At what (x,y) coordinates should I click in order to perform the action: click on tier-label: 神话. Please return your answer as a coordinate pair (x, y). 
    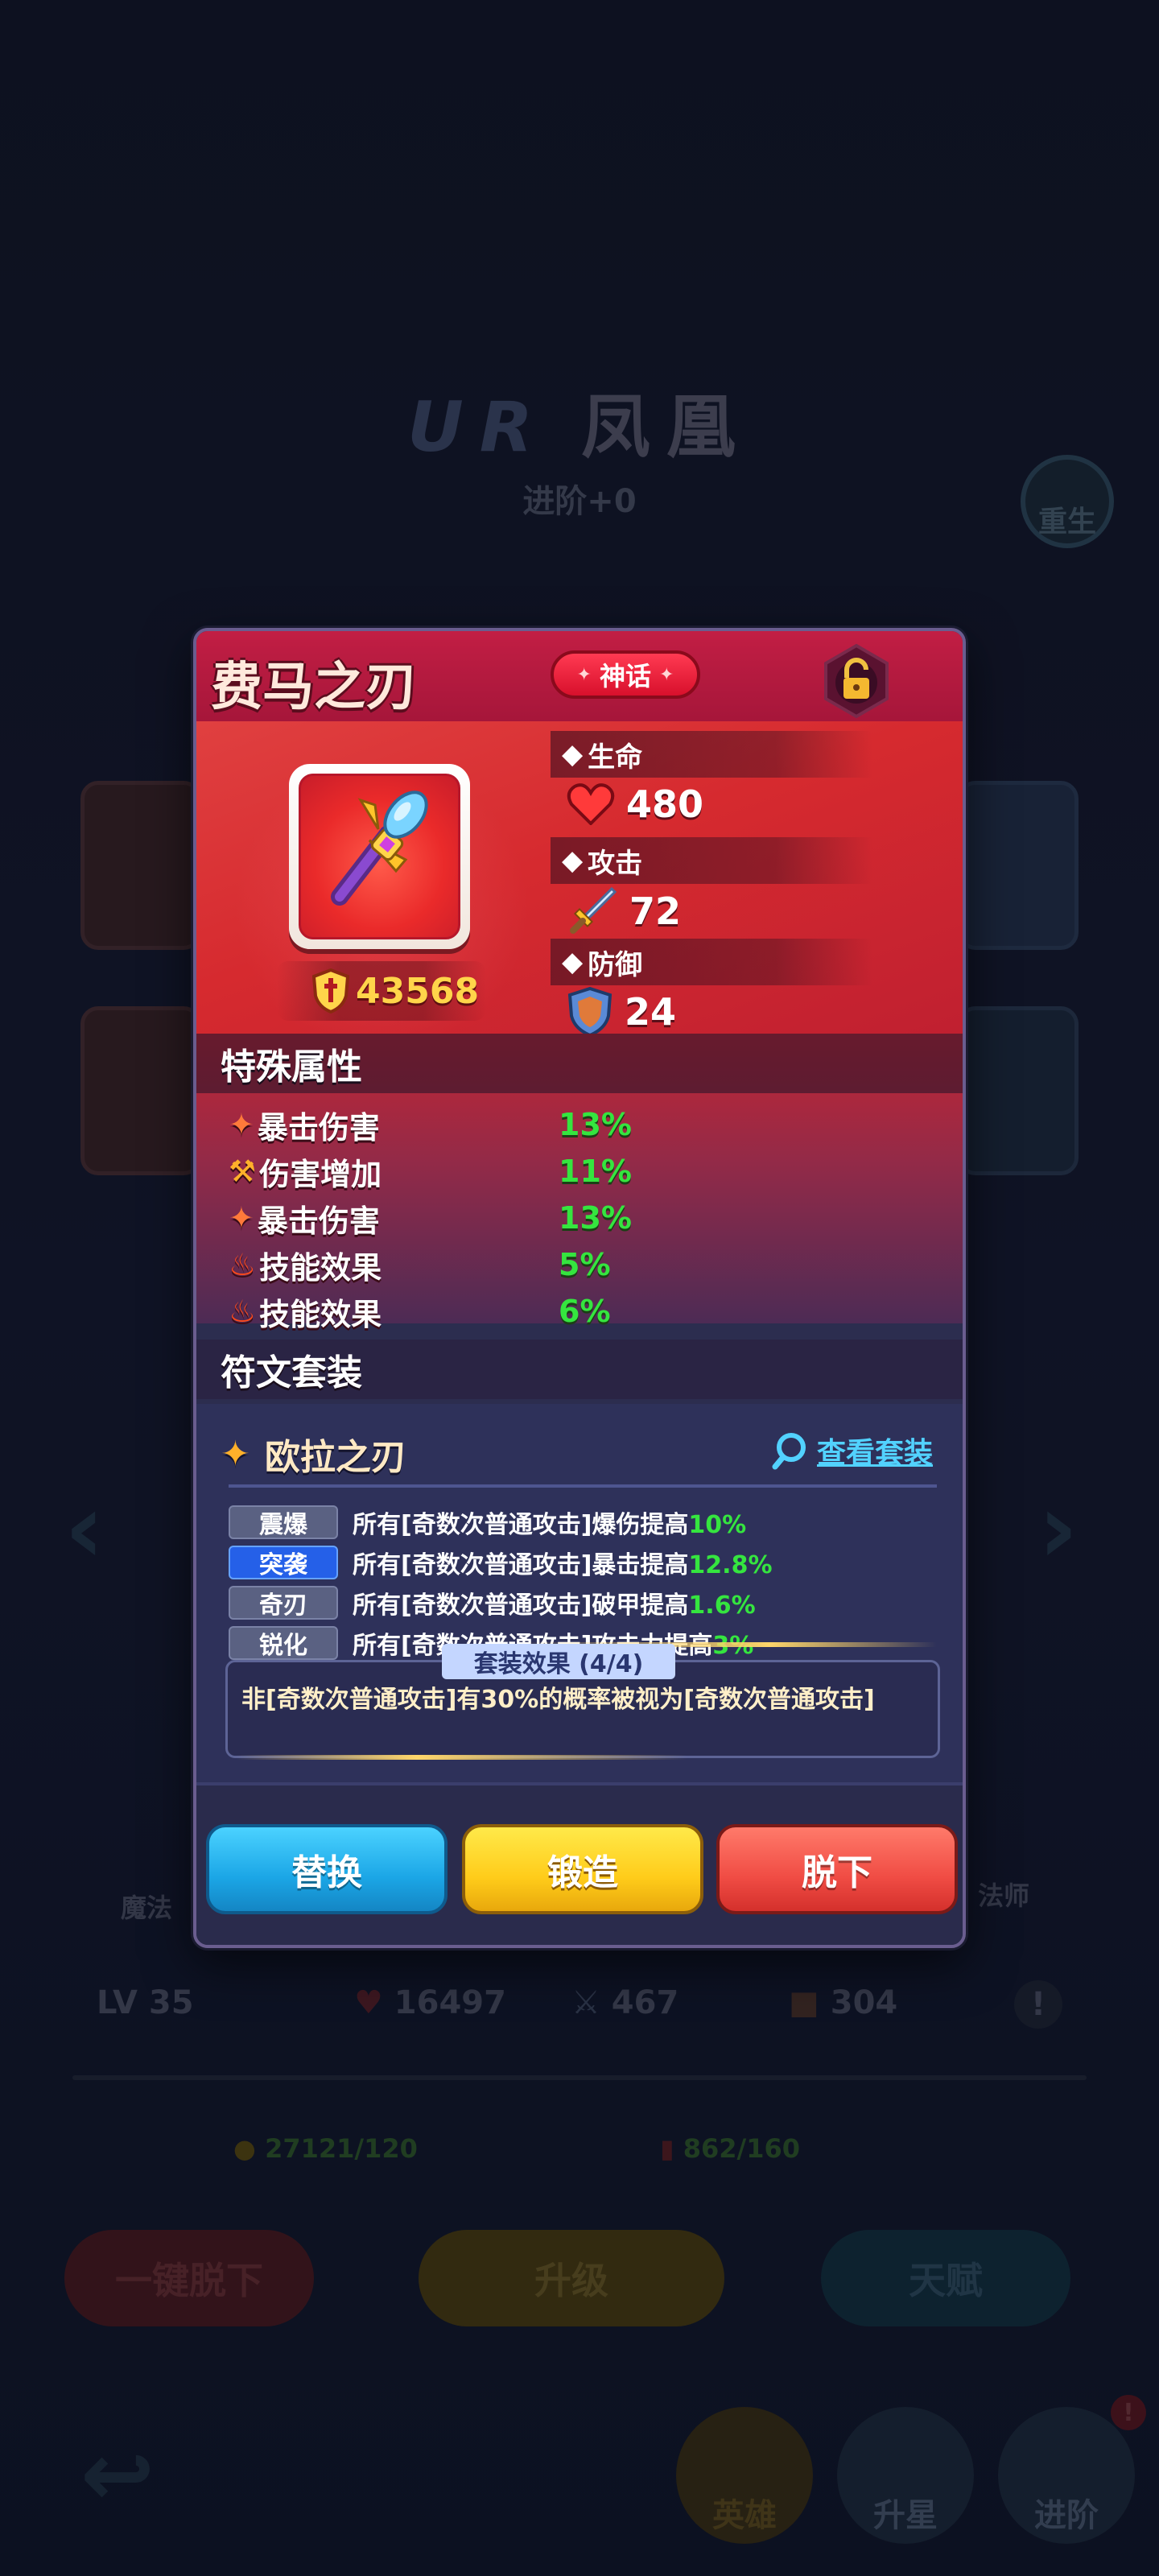
    Looking at the image, I should click on (625, 676).